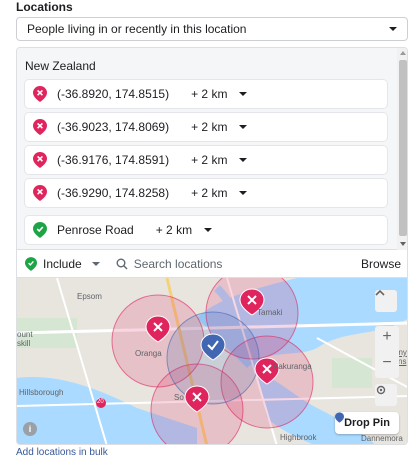 The width and height of the screenshot is (414, 470). I want to click on map-label-route-20: 20, so click(100, 402).